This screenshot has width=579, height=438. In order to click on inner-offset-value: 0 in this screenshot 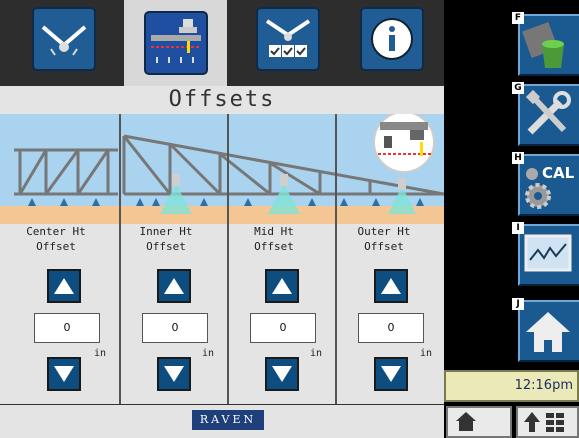, I will do `click(175, 328)`.